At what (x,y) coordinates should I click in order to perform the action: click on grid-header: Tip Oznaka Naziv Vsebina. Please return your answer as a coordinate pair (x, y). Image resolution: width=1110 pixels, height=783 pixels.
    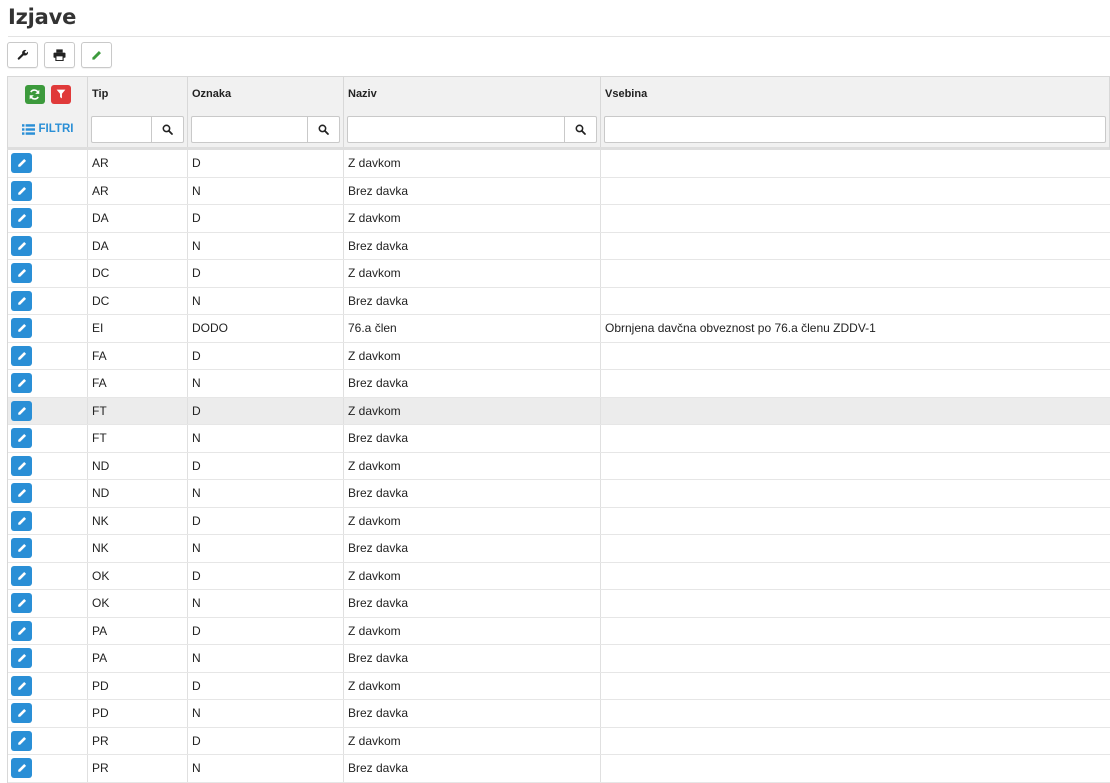
    Looking at the image, I should click on (558, 93).